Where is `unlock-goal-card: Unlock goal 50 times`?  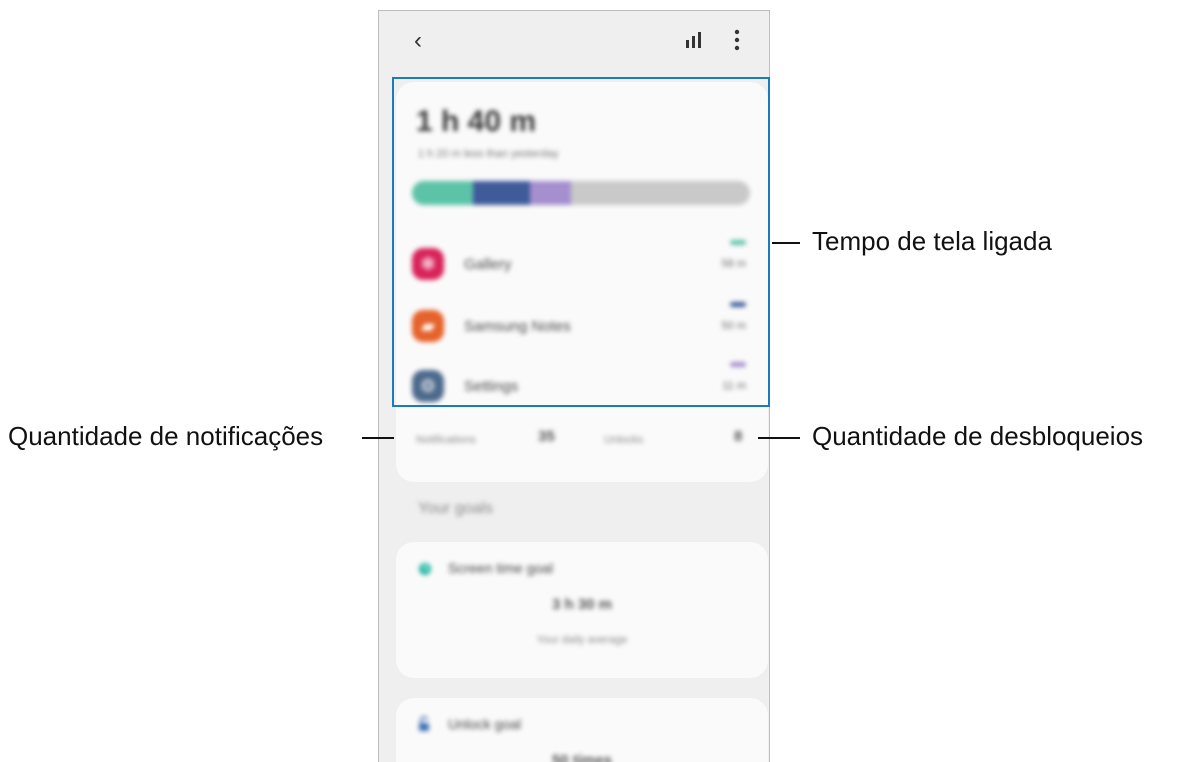 unlock-goal-card: Unlock goal 50 times is located at coordinates (582, 730).